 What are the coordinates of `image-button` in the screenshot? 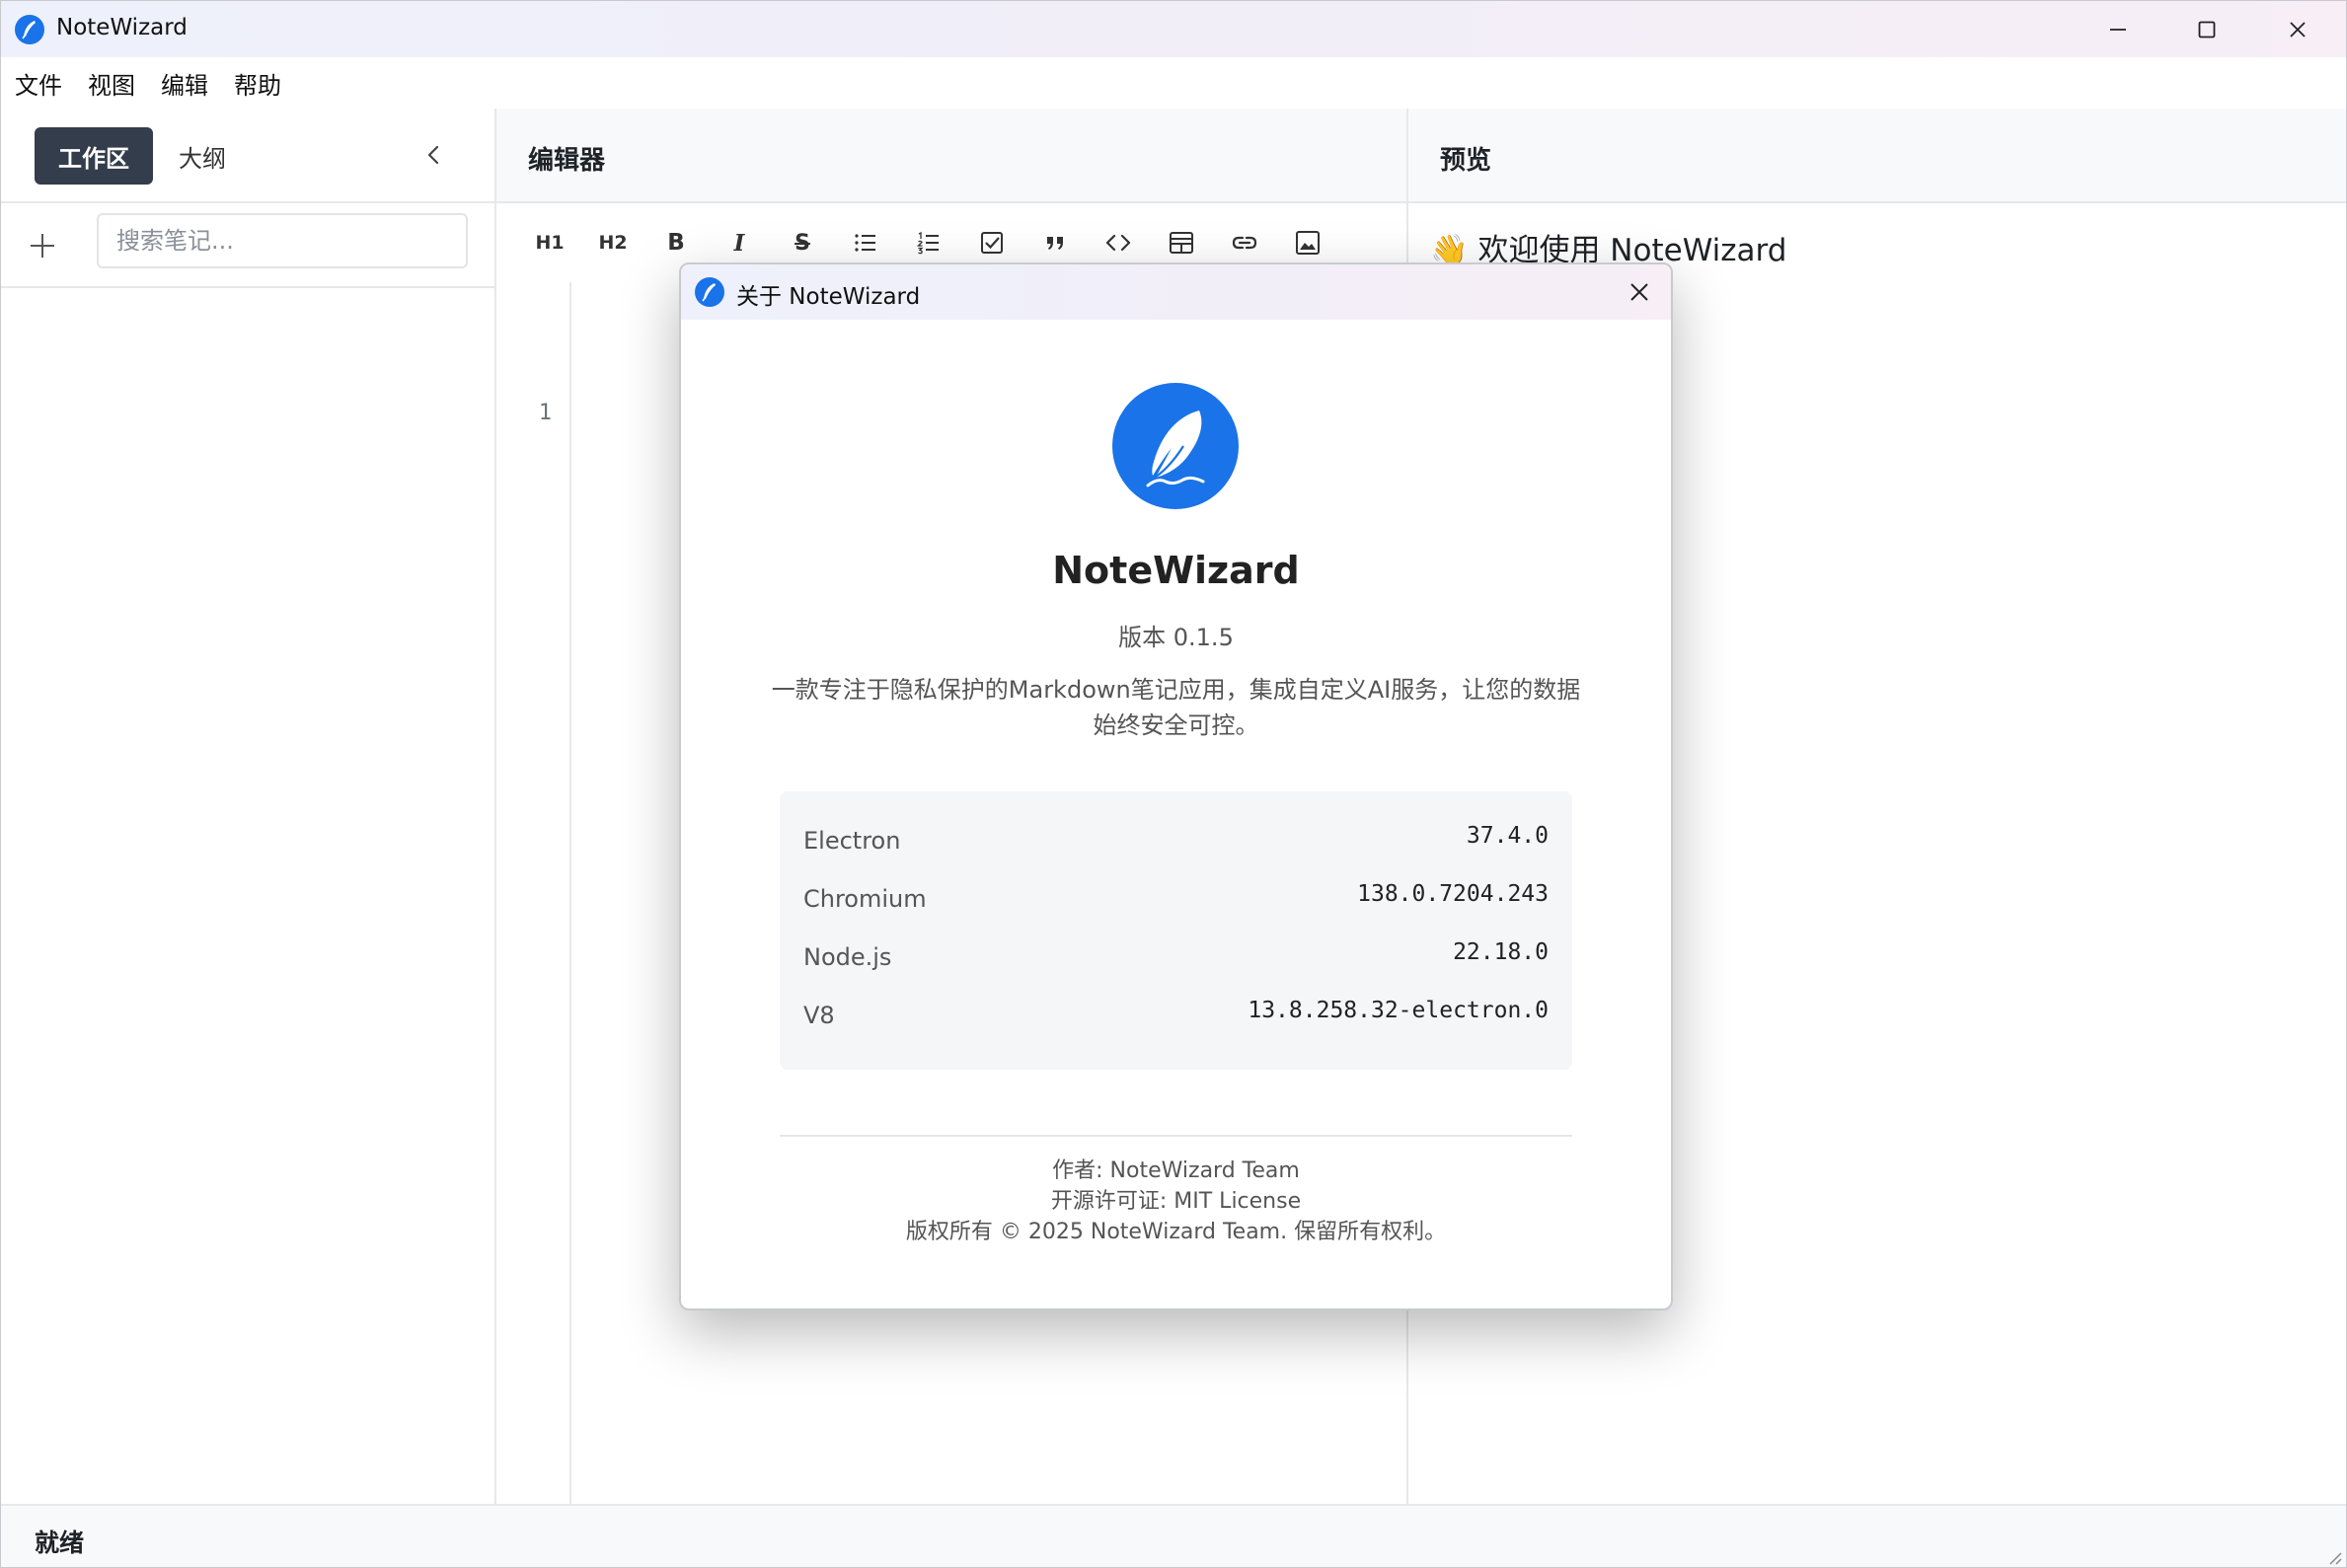 It's located at (1307, 242).